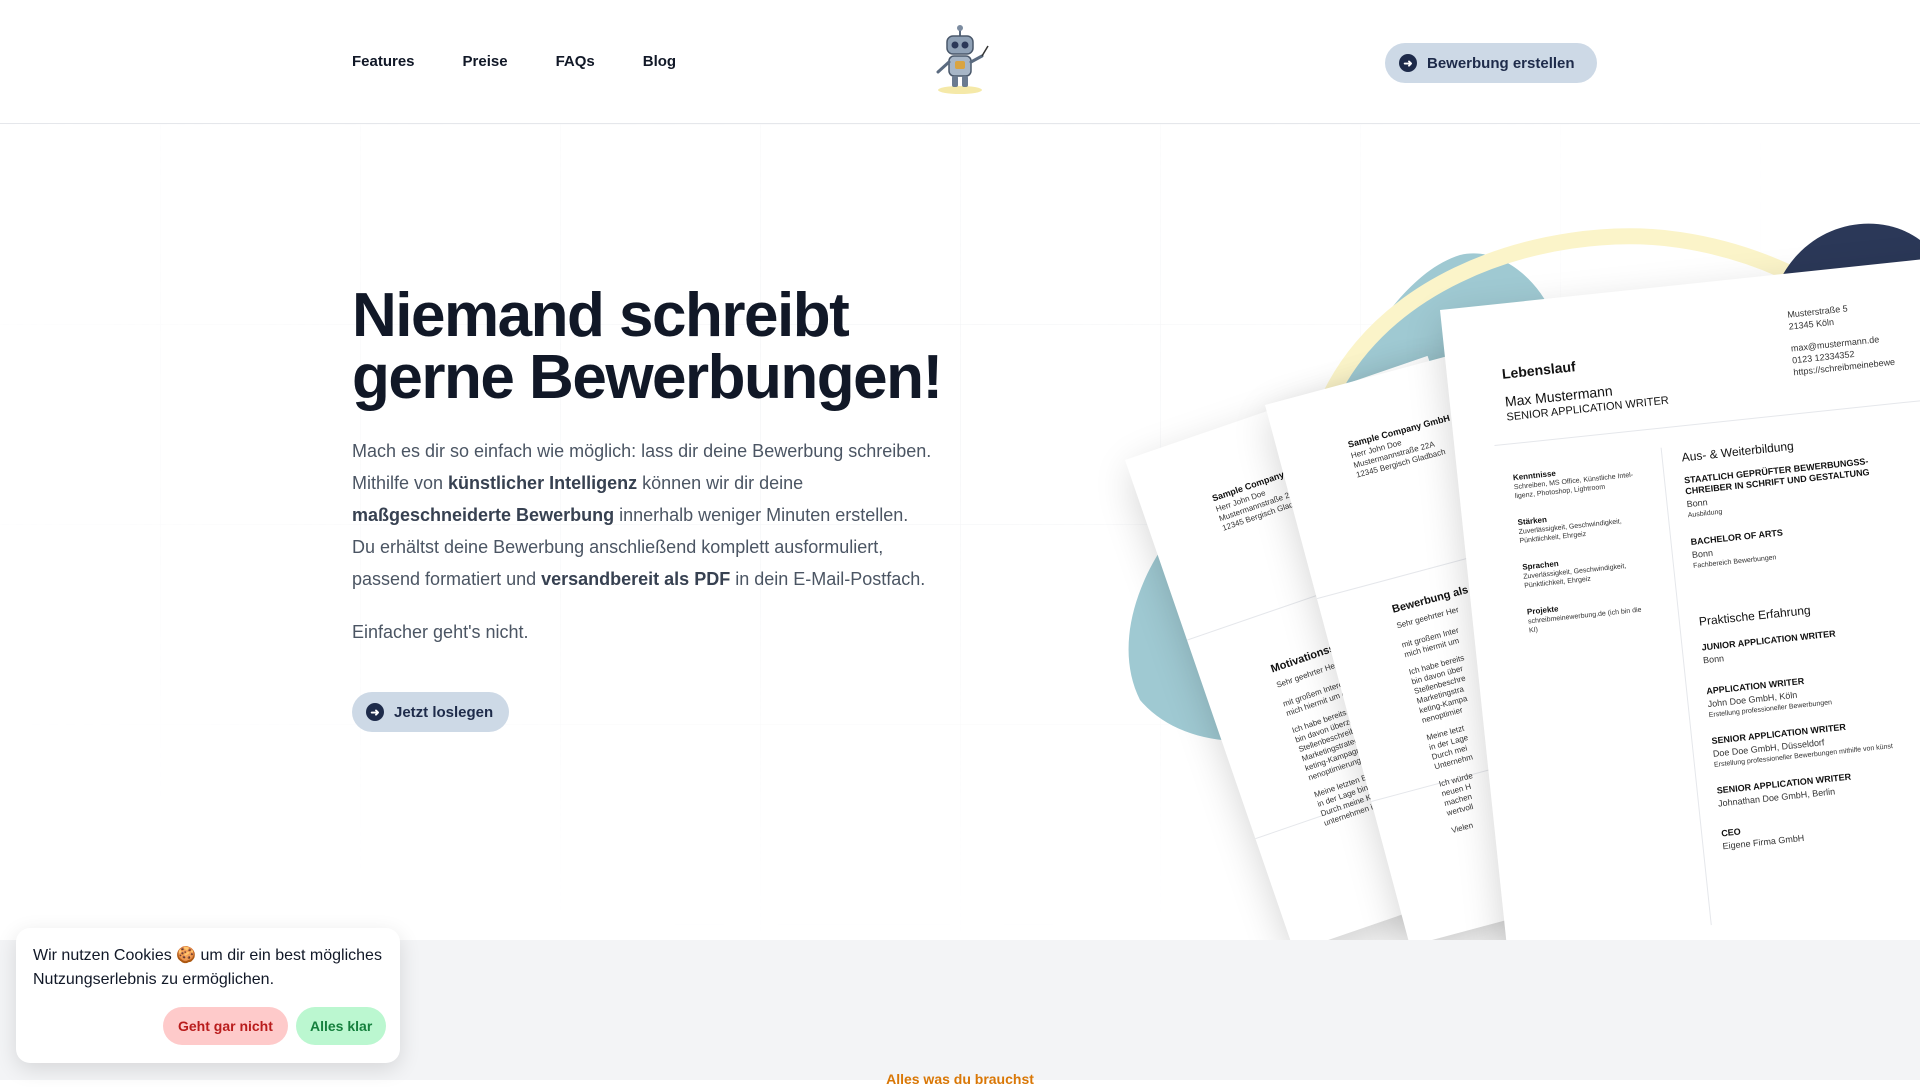  Describe the element at coordinates (383, 61) in the screenshot. I see `nav-features-link: Features` at that location.